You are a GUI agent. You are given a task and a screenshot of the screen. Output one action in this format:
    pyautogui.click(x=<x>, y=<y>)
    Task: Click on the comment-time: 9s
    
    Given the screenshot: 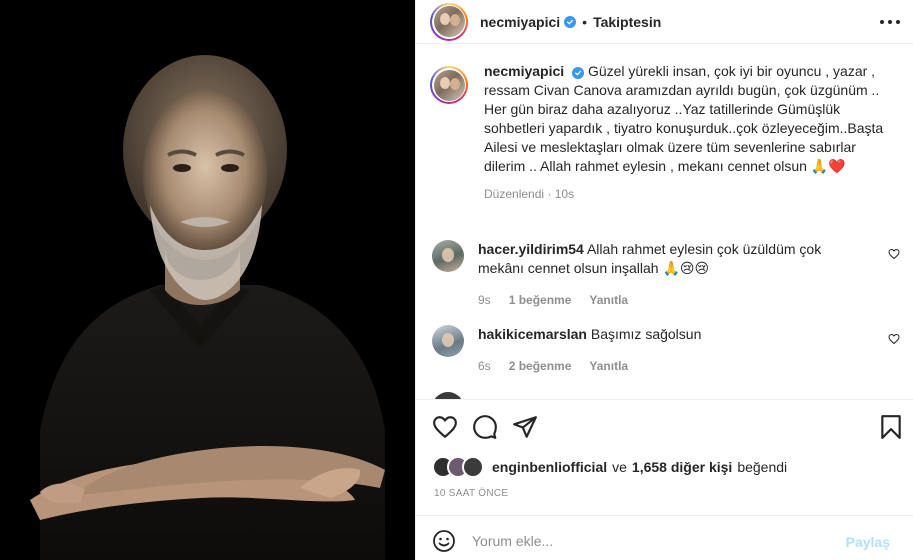 What is the action you would take?
    pyautogui.click(x=484, y=300)
    